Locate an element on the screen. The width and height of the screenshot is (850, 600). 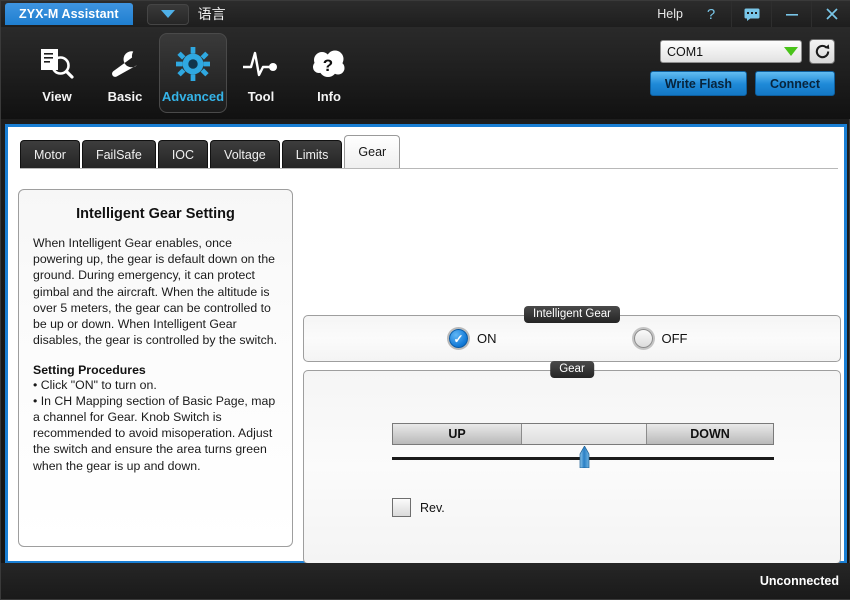
tab-voltage: Voltage is located at coordinates (245, 154).